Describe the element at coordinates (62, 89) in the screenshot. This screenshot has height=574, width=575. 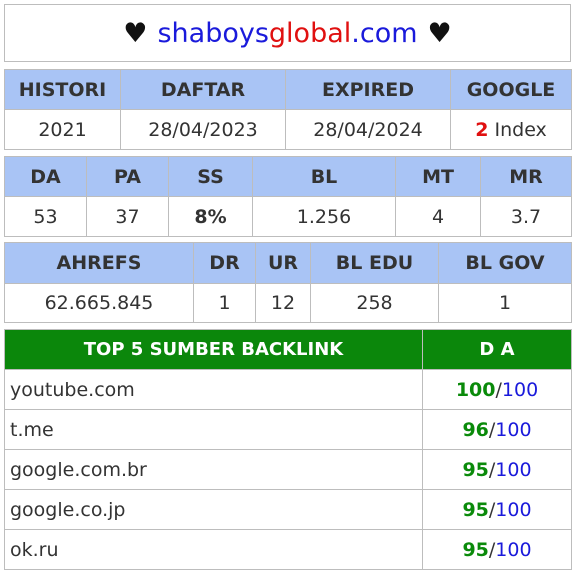
I see `header-histori: HISTORI` at that location.